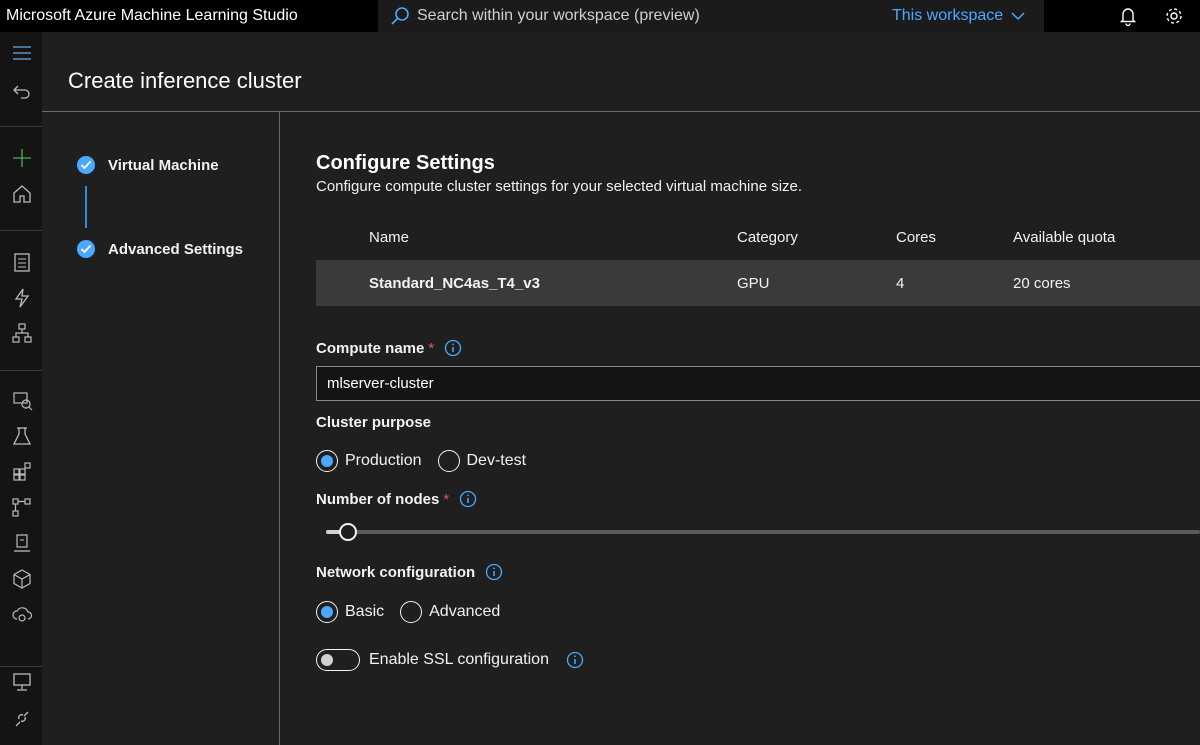 The image size is (1200, 745). I want to click on step-label: Virtual Machine, so click(163, 165).